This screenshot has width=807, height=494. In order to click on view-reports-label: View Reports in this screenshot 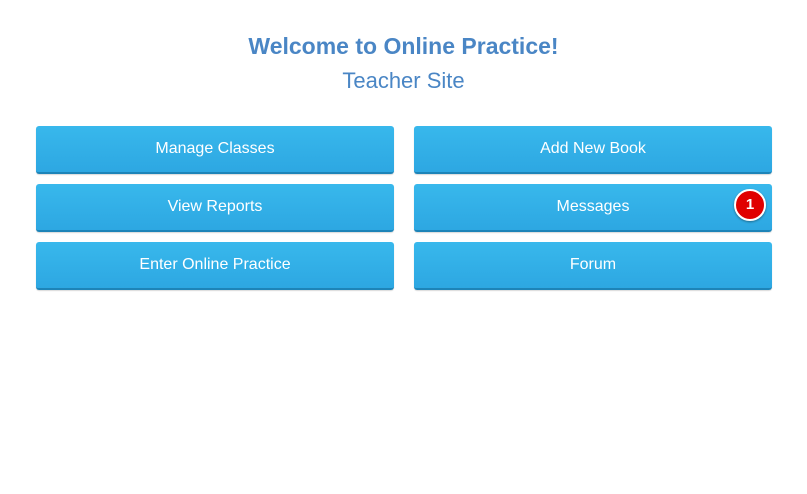, I will do `click(215, 206)`.